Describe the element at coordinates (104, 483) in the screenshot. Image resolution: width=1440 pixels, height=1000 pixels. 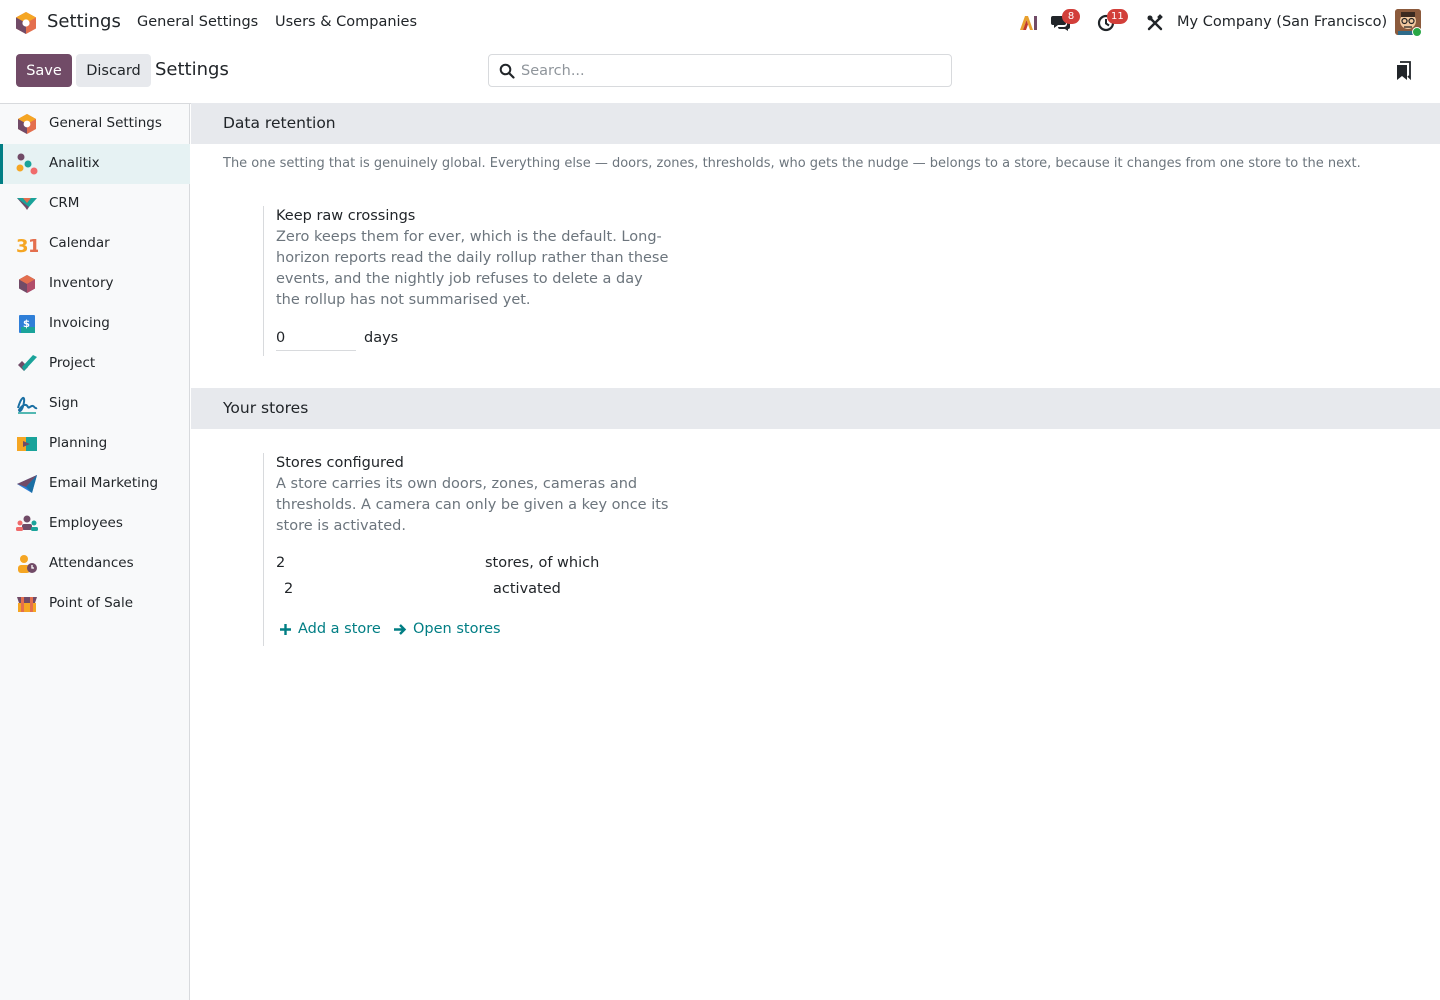
I see `sidebar-item-label: Email Marketing` at that location.